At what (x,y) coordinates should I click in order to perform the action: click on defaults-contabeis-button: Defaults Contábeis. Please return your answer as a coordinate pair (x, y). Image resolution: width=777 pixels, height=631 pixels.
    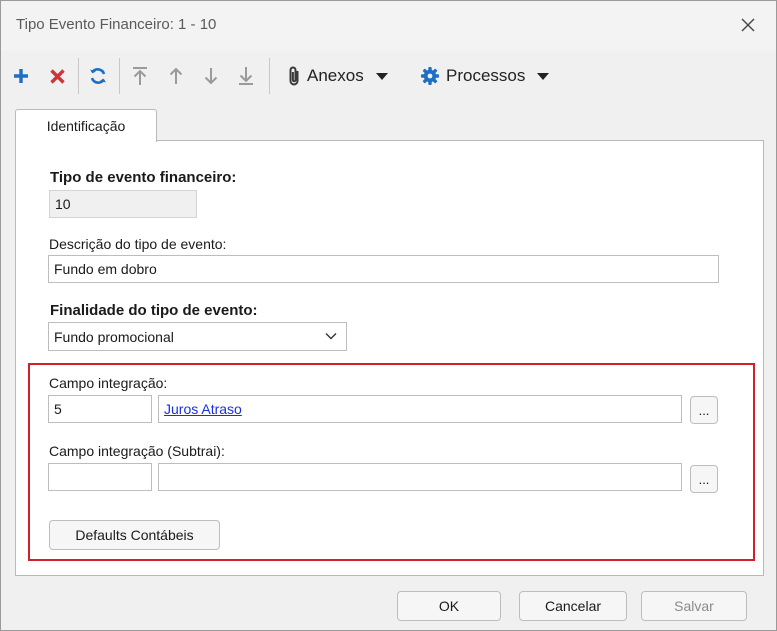
    Looking at the image, I should click on (134, 535).